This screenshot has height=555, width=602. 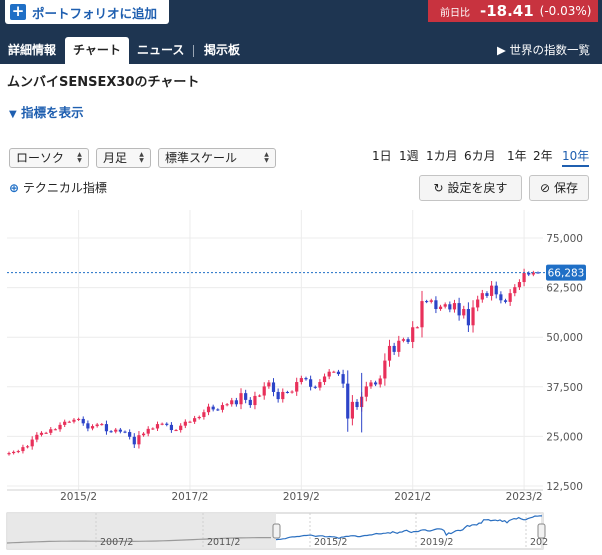 I want to click on x-tick-label: 2017/2, so click(x=189, y=497).